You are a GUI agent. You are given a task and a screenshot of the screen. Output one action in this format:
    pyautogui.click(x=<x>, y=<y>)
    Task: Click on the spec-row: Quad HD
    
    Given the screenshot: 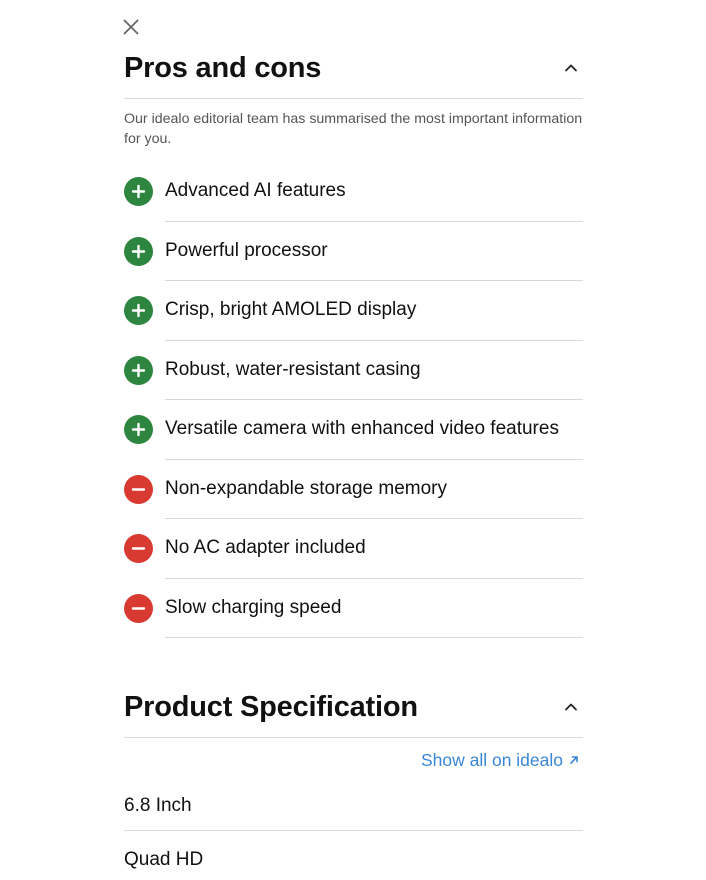 What is the action you would take?
    pyautogui.click(x=353, y=855)
    